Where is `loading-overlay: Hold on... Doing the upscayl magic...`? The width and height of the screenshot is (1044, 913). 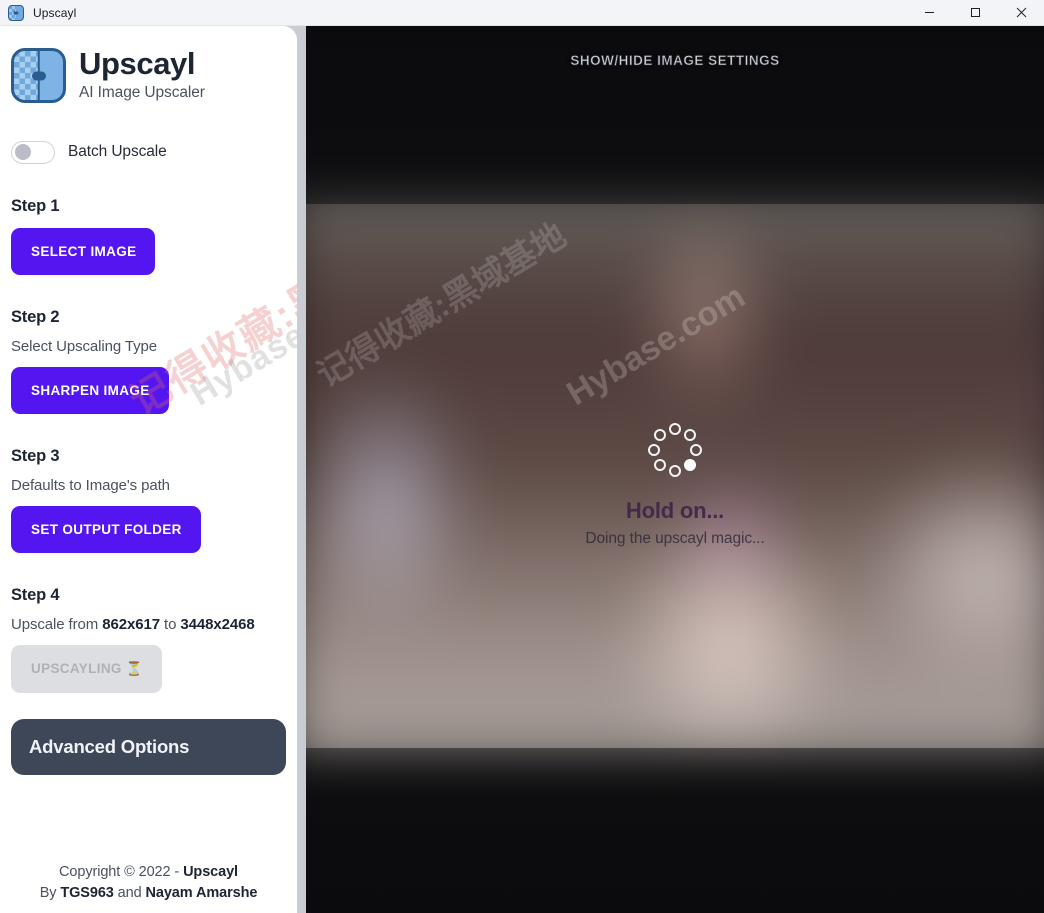 loading-overlay: Hold on... Doing the upscayl magic... is located at coordinates (675, 485).